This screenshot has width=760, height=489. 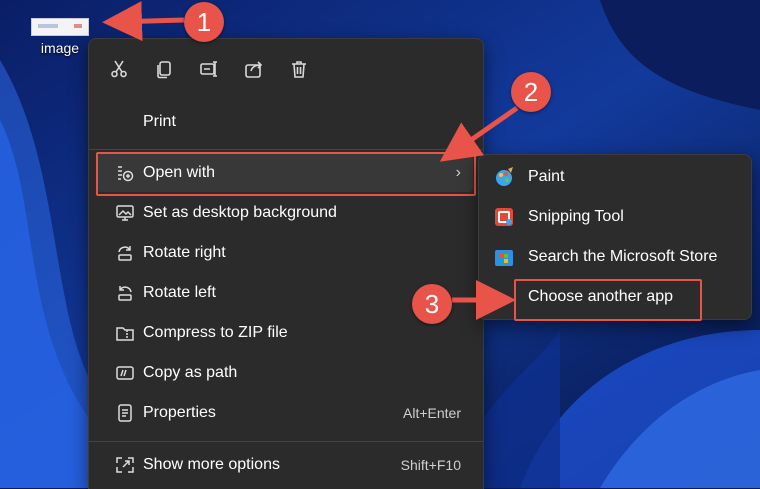 I want to click on menu-item-label: Set as desktop background, so click(x=240, y=212).